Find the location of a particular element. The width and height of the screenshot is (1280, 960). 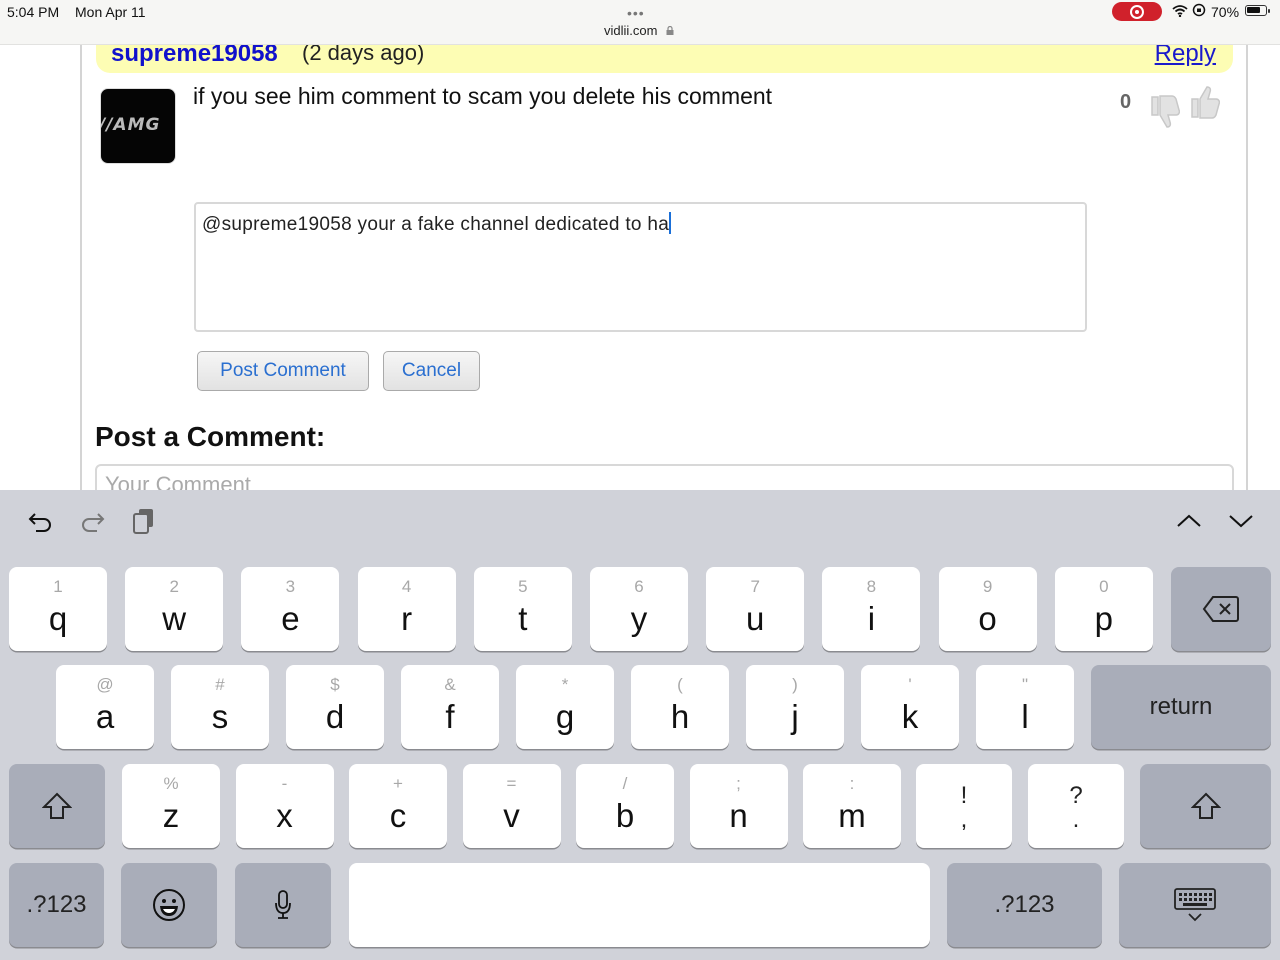

key-char: j is located at coordinates (795, 716).